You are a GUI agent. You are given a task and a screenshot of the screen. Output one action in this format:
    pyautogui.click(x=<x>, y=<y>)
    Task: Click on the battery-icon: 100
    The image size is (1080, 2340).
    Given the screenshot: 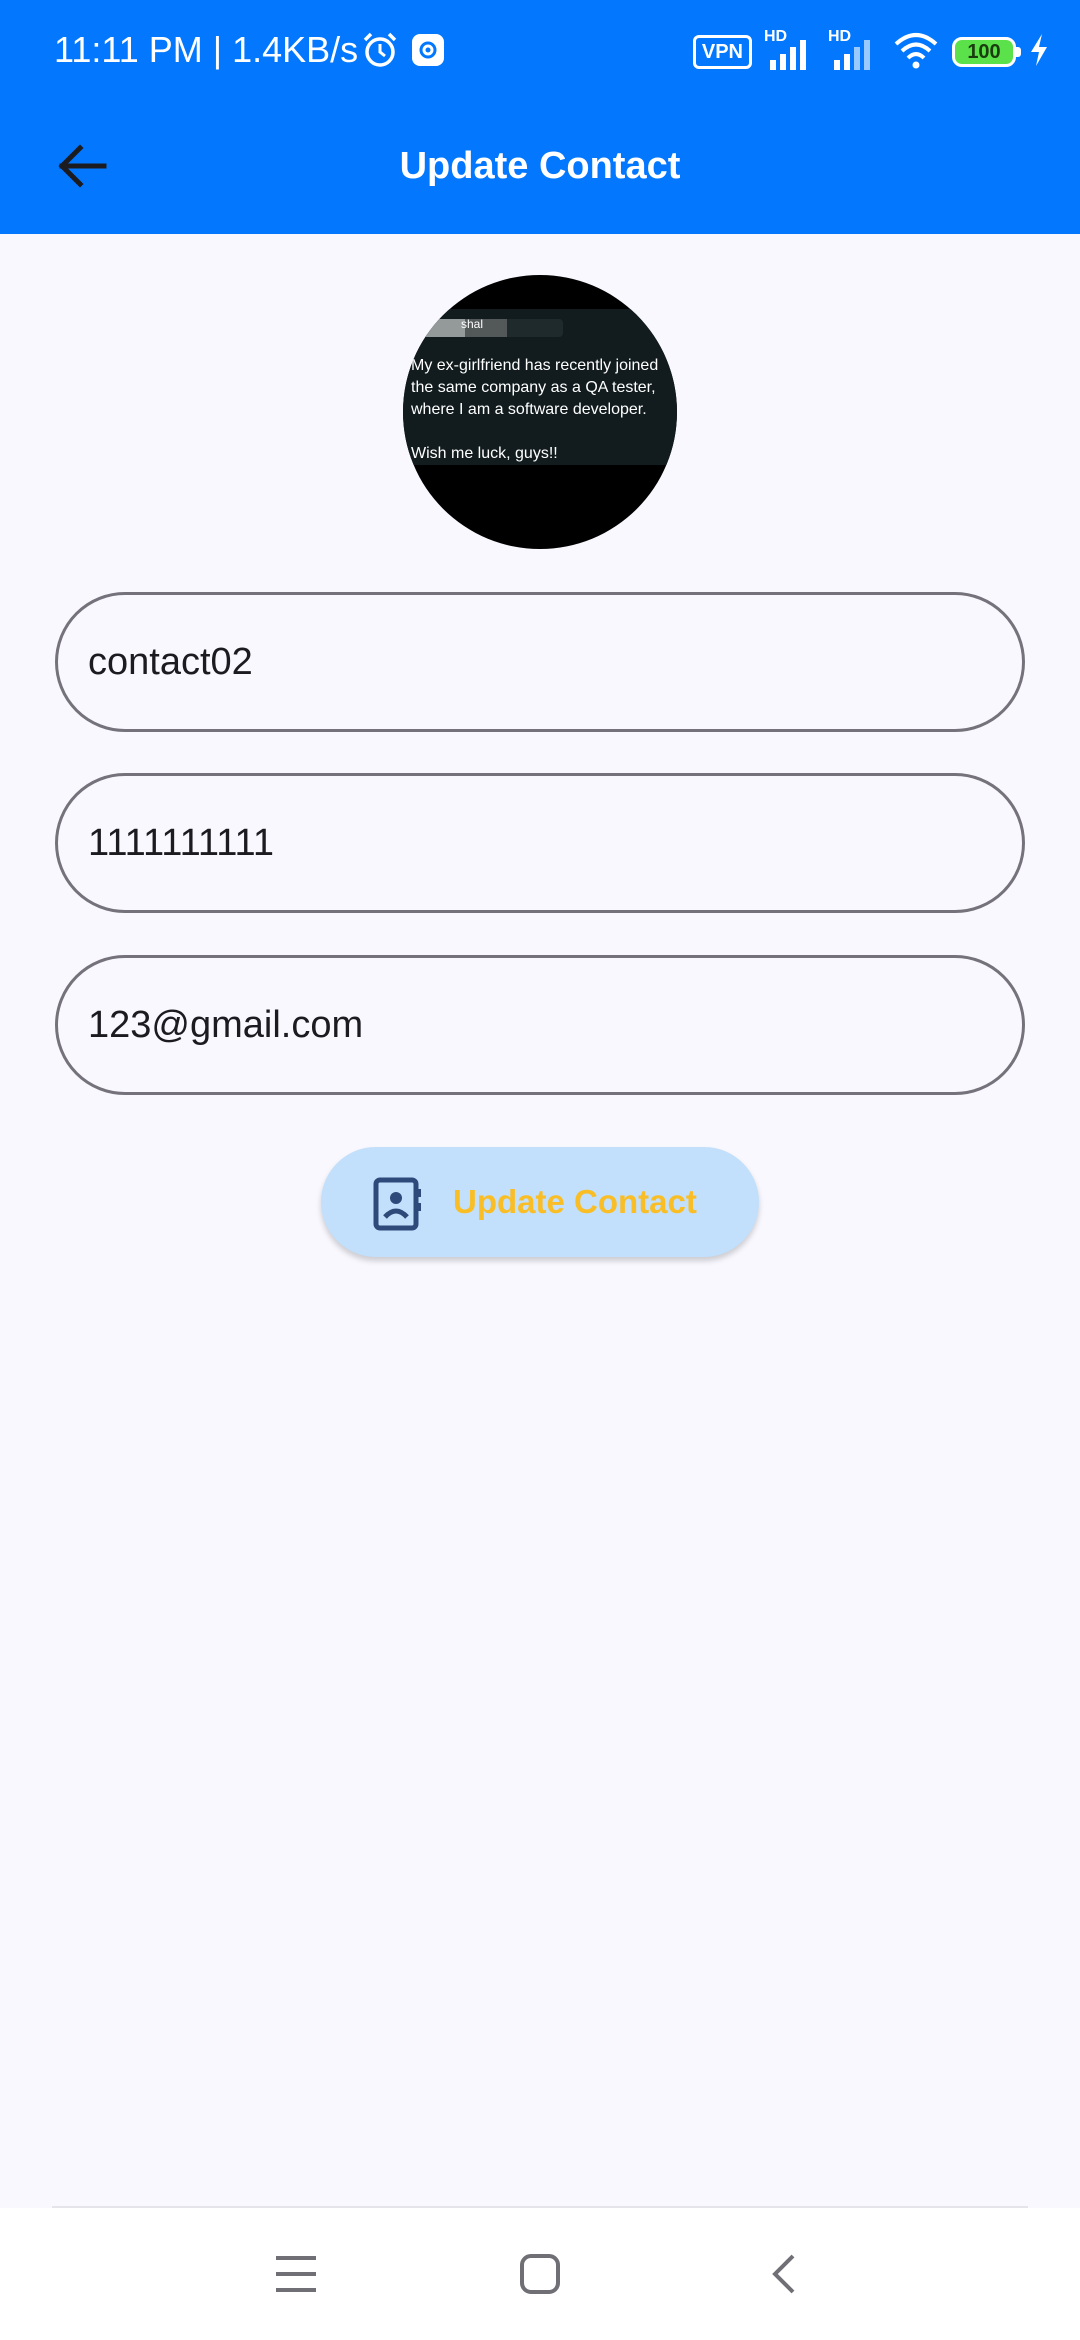 What is the action you would take?
    pyautogui.click(x=986, y=52)
    